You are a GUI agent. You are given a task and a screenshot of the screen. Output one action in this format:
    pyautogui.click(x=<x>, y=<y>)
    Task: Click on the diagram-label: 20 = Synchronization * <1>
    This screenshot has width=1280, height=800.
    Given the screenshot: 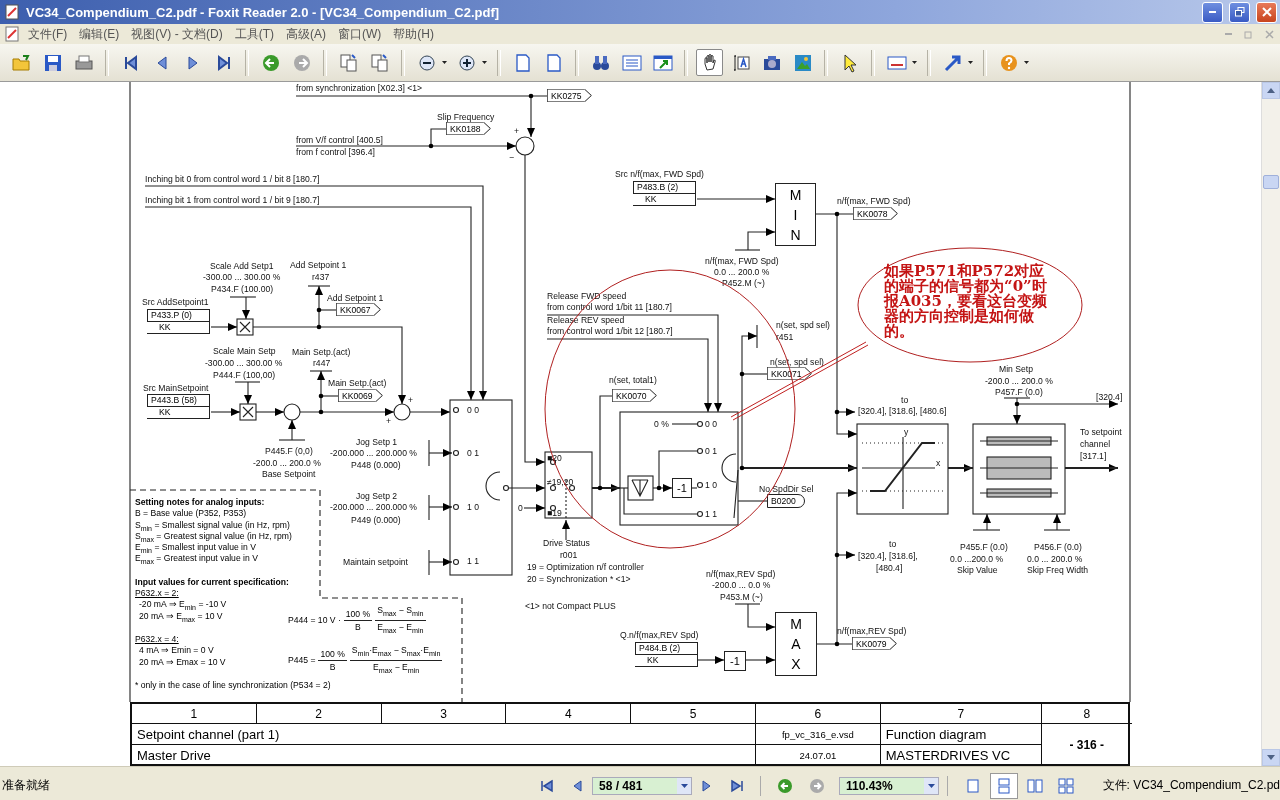 What is the action you would take?
    pyautogui.click(x=579, y=579)
    